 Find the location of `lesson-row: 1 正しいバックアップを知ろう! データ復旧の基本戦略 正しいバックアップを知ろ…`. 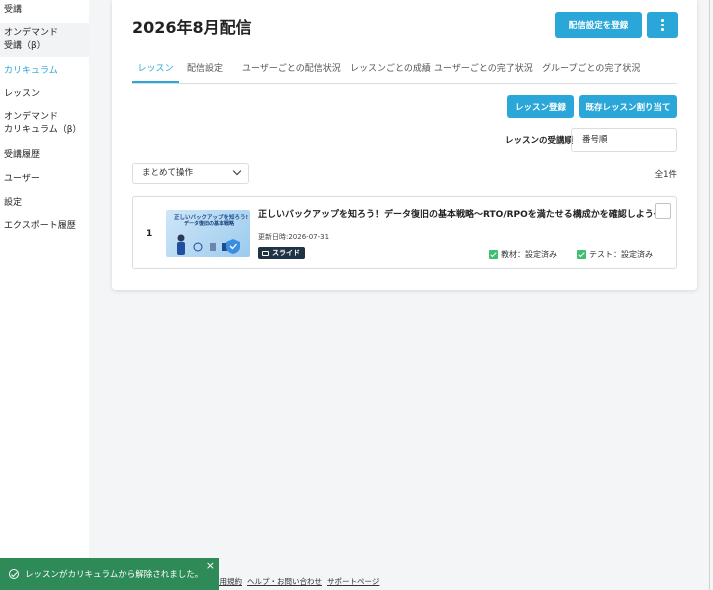

lesson-row: 1 正しいバックアップを知ろう! データ復旧の基本戦略 正しいバックアップを知ろ… is located at coordinates (404, 232).